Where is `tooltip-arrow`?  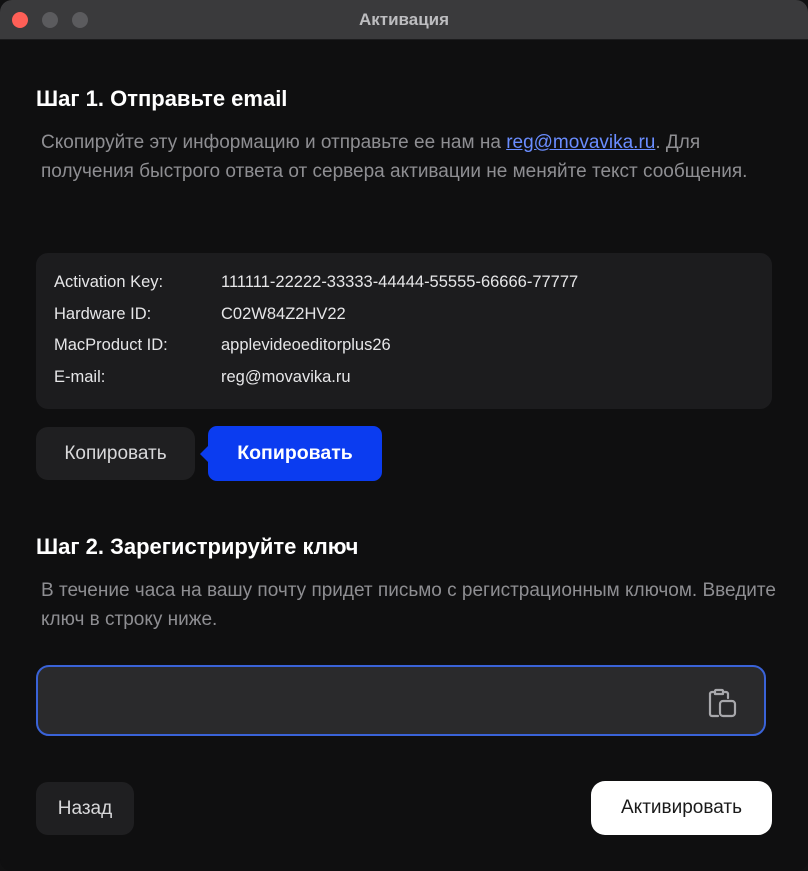 tooltip-arrow is located at coordinates (204, 454).